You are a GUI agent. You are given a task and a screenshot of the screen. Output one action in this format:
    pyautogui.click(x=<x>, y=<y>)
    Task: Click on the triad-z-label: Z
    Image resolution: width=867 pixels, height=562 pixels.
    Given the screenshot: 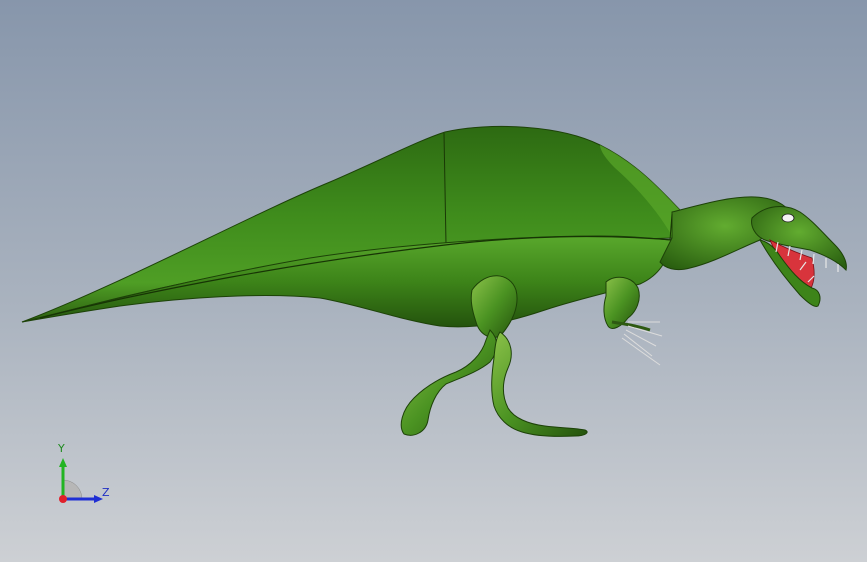 What is the action you would take?
    pyautogui.click(x=106, y=492)
    